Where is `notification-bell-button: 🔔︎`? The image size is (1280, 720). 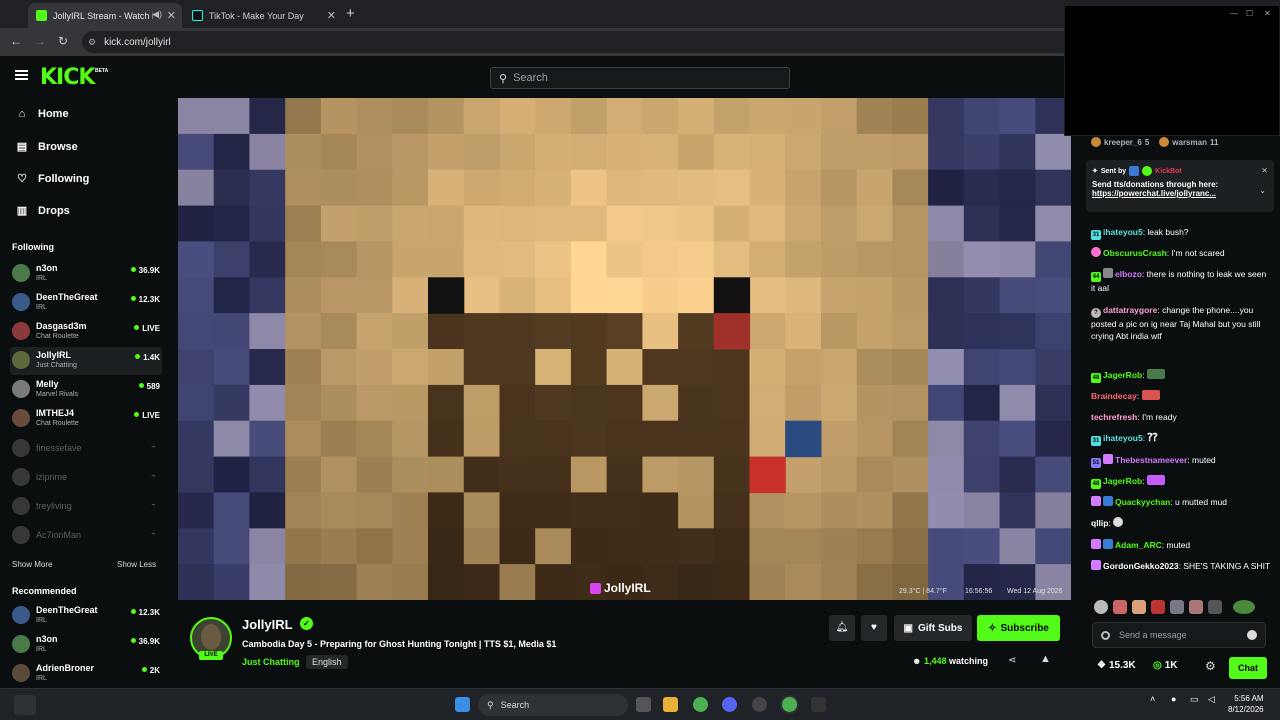
notification-bell-button: 🔔︎ is located at coordinates (842, 628).